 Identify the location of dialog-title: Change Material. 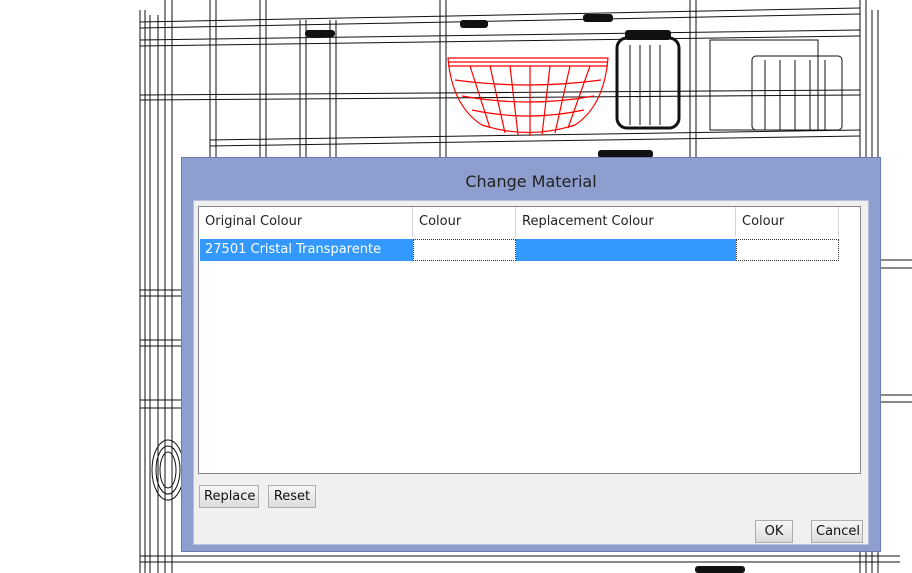
(531, 181).